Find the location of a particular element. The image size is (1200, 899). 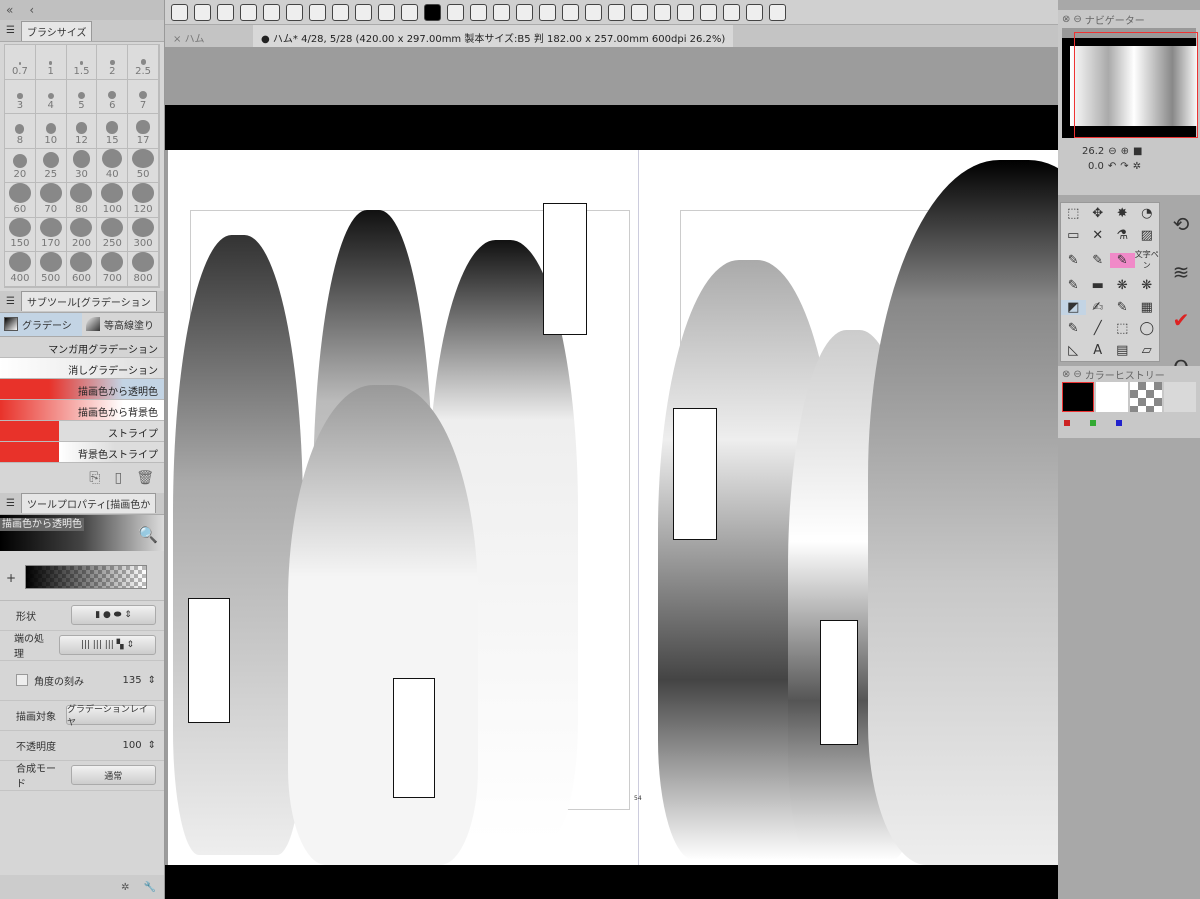

magnifier-icon: 🔍 is located at coordinates (148, 534).